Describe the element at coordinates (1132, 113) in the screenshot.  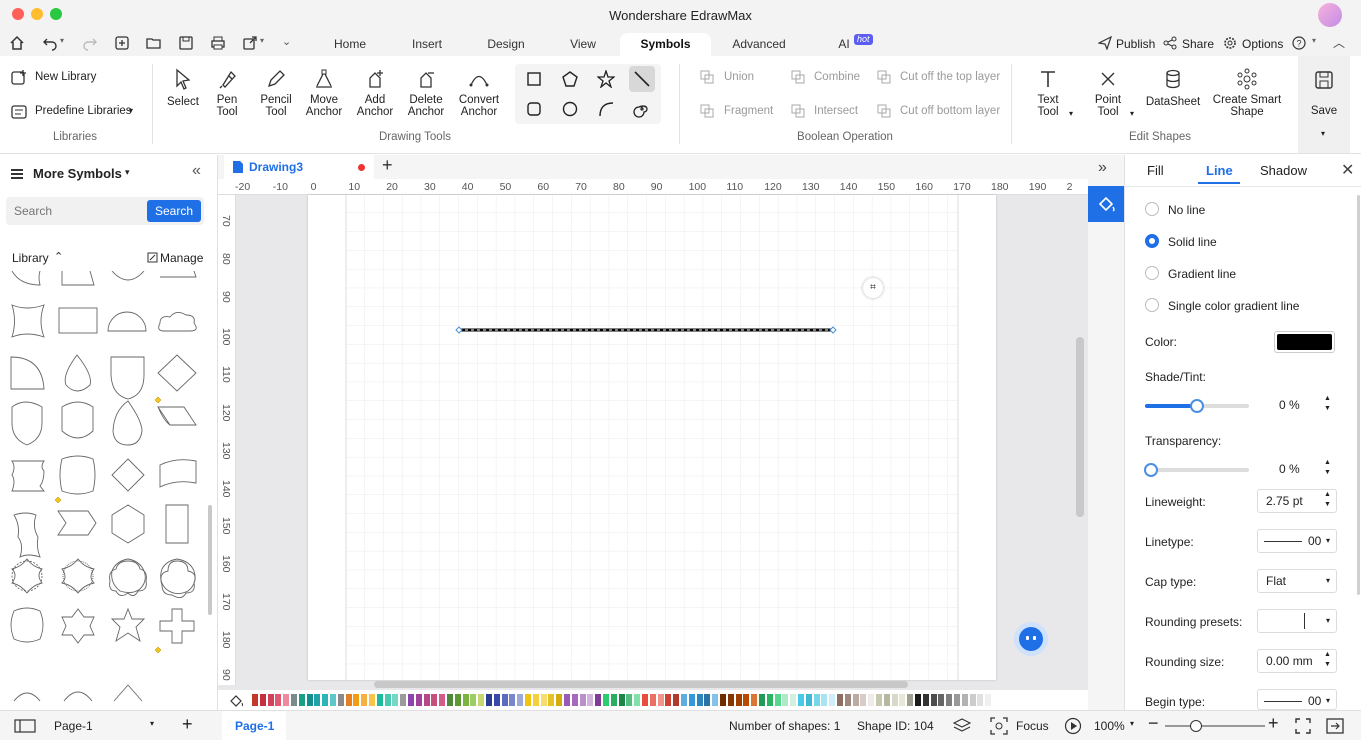
I see `point-tool-dropdown-icon: ▾` at that location.